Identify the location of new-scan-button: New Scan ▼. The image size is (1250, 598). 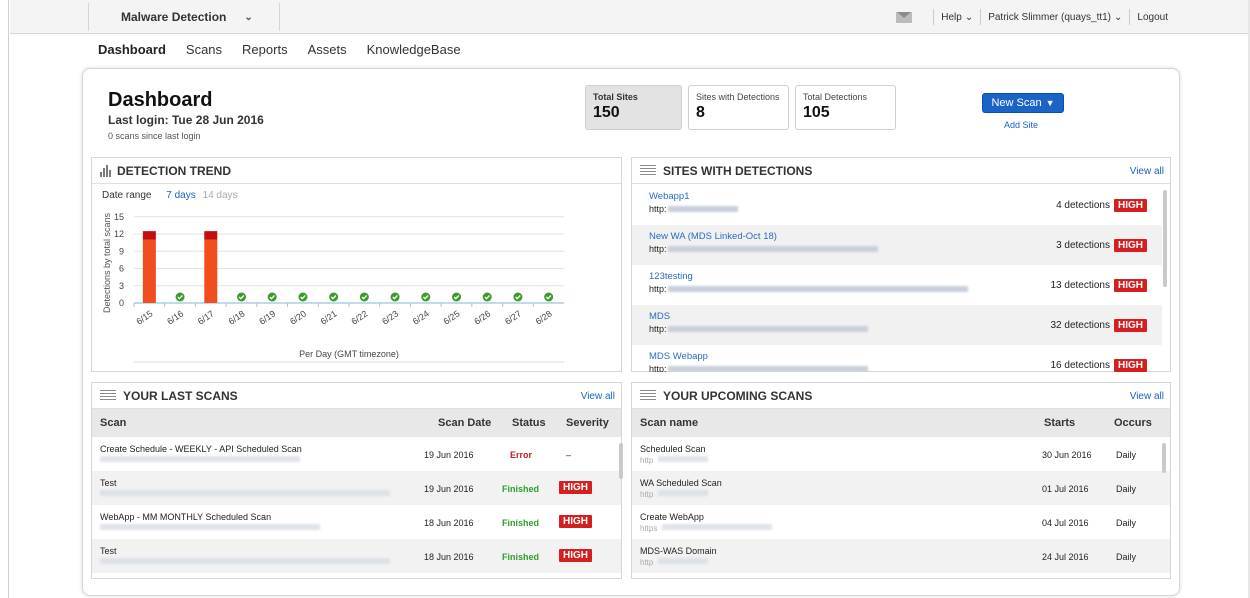
(1023, 103).